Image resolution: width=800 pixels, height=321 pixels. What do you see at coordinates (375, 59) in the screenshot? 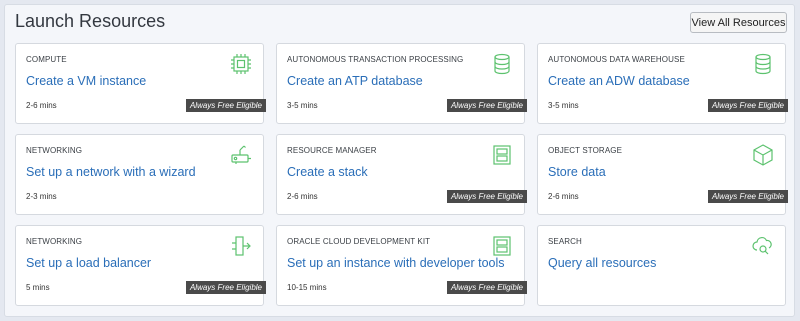
I see `card-category: AUTONOMOUS TRANSACTION PROCESSING` at bounding box center [375, 59].